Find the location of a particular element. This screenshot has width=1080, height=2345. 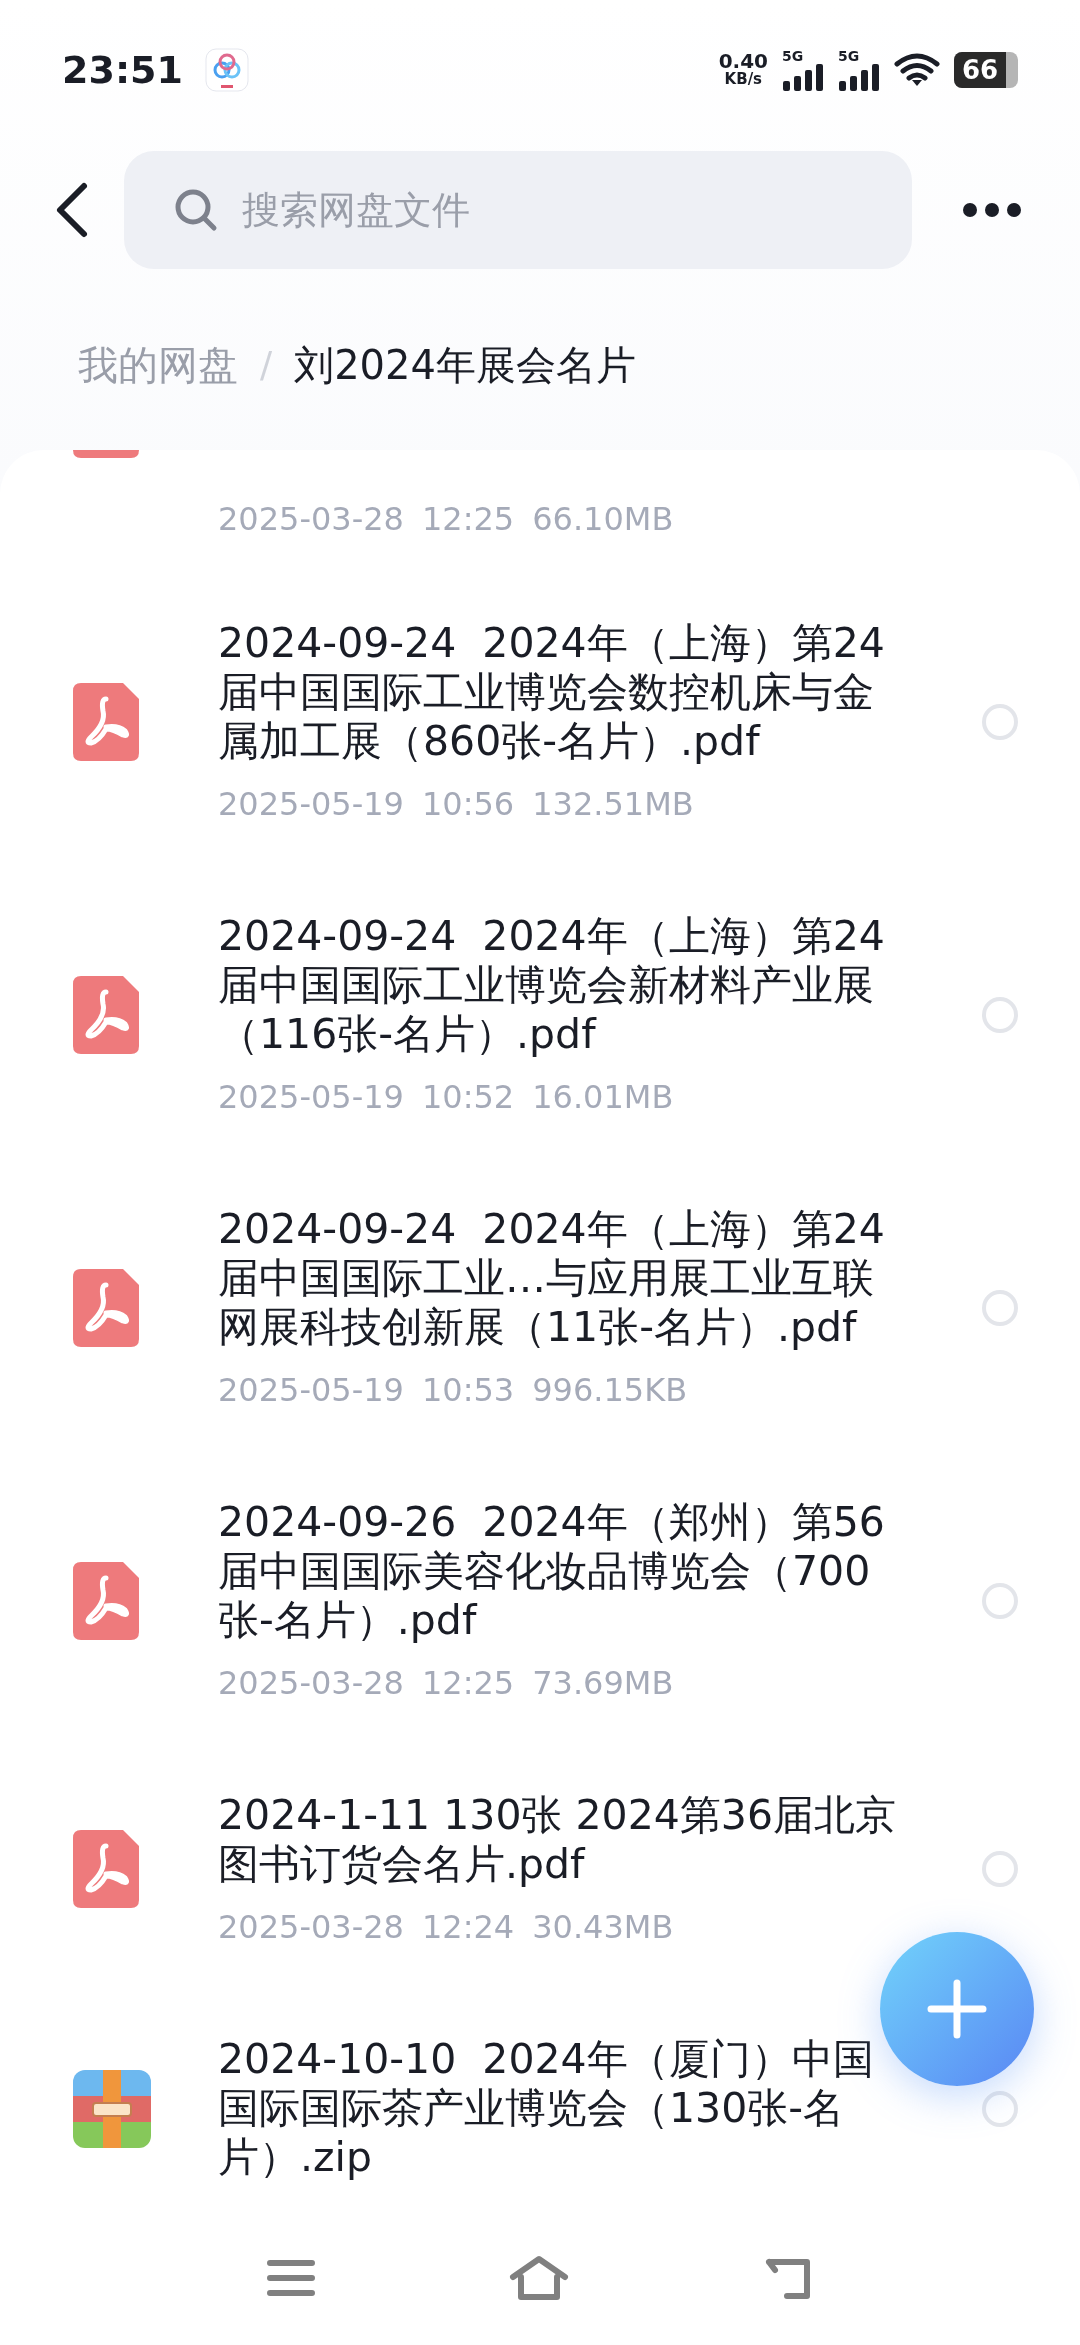

search-field: 搜索网盘文件 is located at coordinates (518, 210).